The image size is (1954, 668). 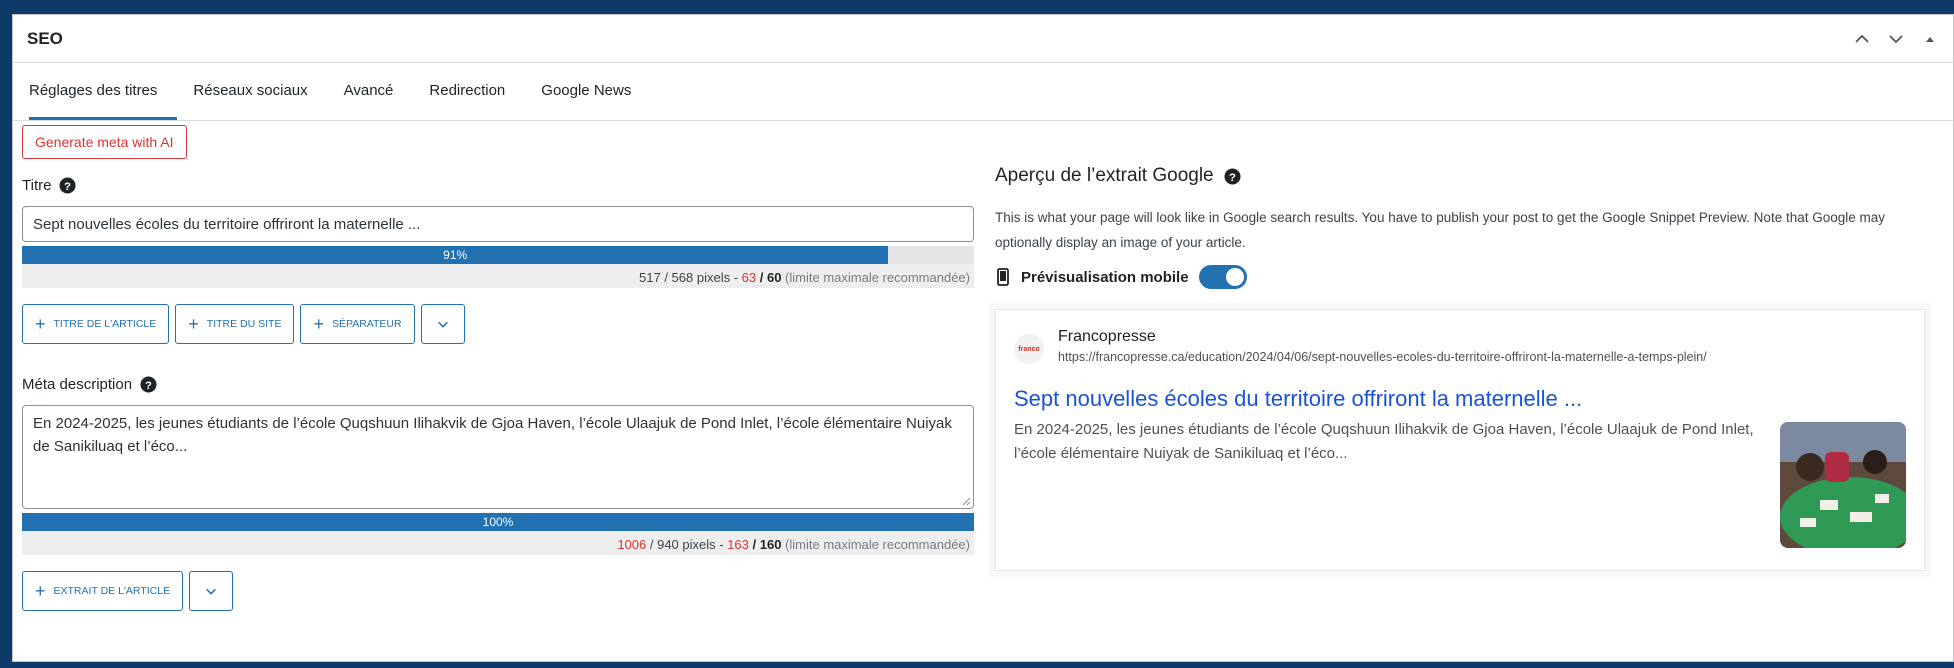 What do you see at coordinates (1104, 175) in the screenshot?
I see `snippet-preview-title: Aperçu de l’extrait Google` at bounding box center [1104, 175].